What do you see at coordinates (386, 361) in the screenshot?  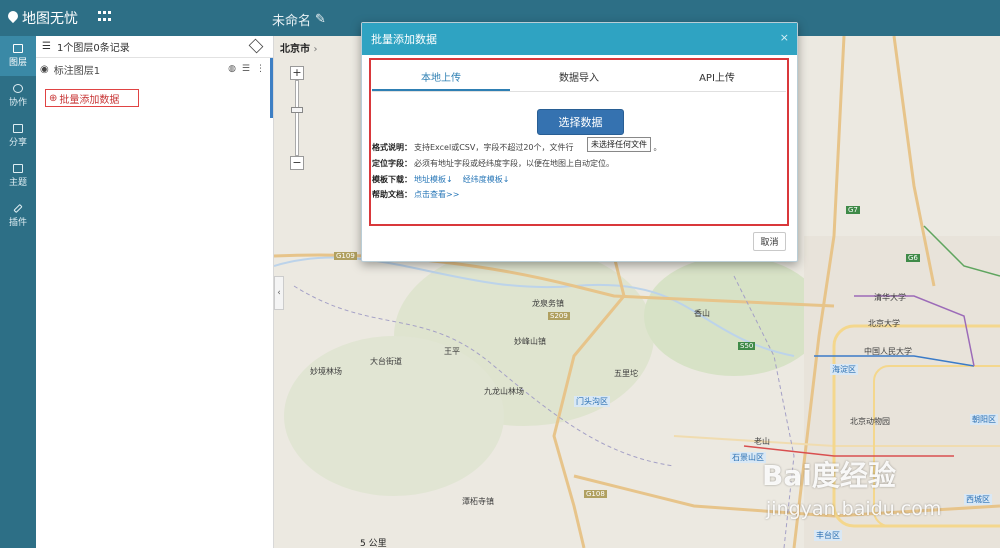 I see `map-label: 大台街道` at bounding box center [386, 361].